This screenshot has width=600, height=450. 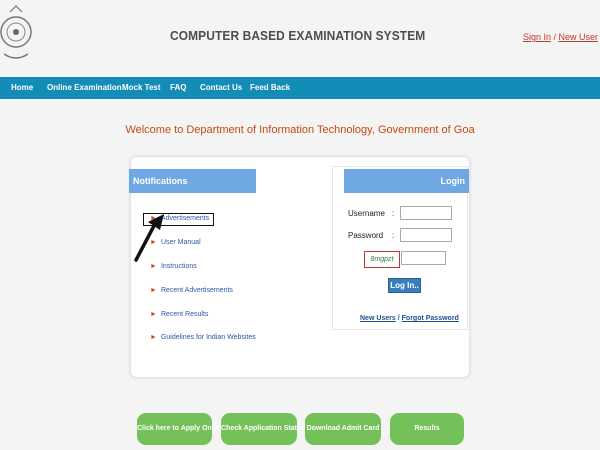 I want to click on apply-online-button: Click here to Apply Online, so click(x=180, y=429).